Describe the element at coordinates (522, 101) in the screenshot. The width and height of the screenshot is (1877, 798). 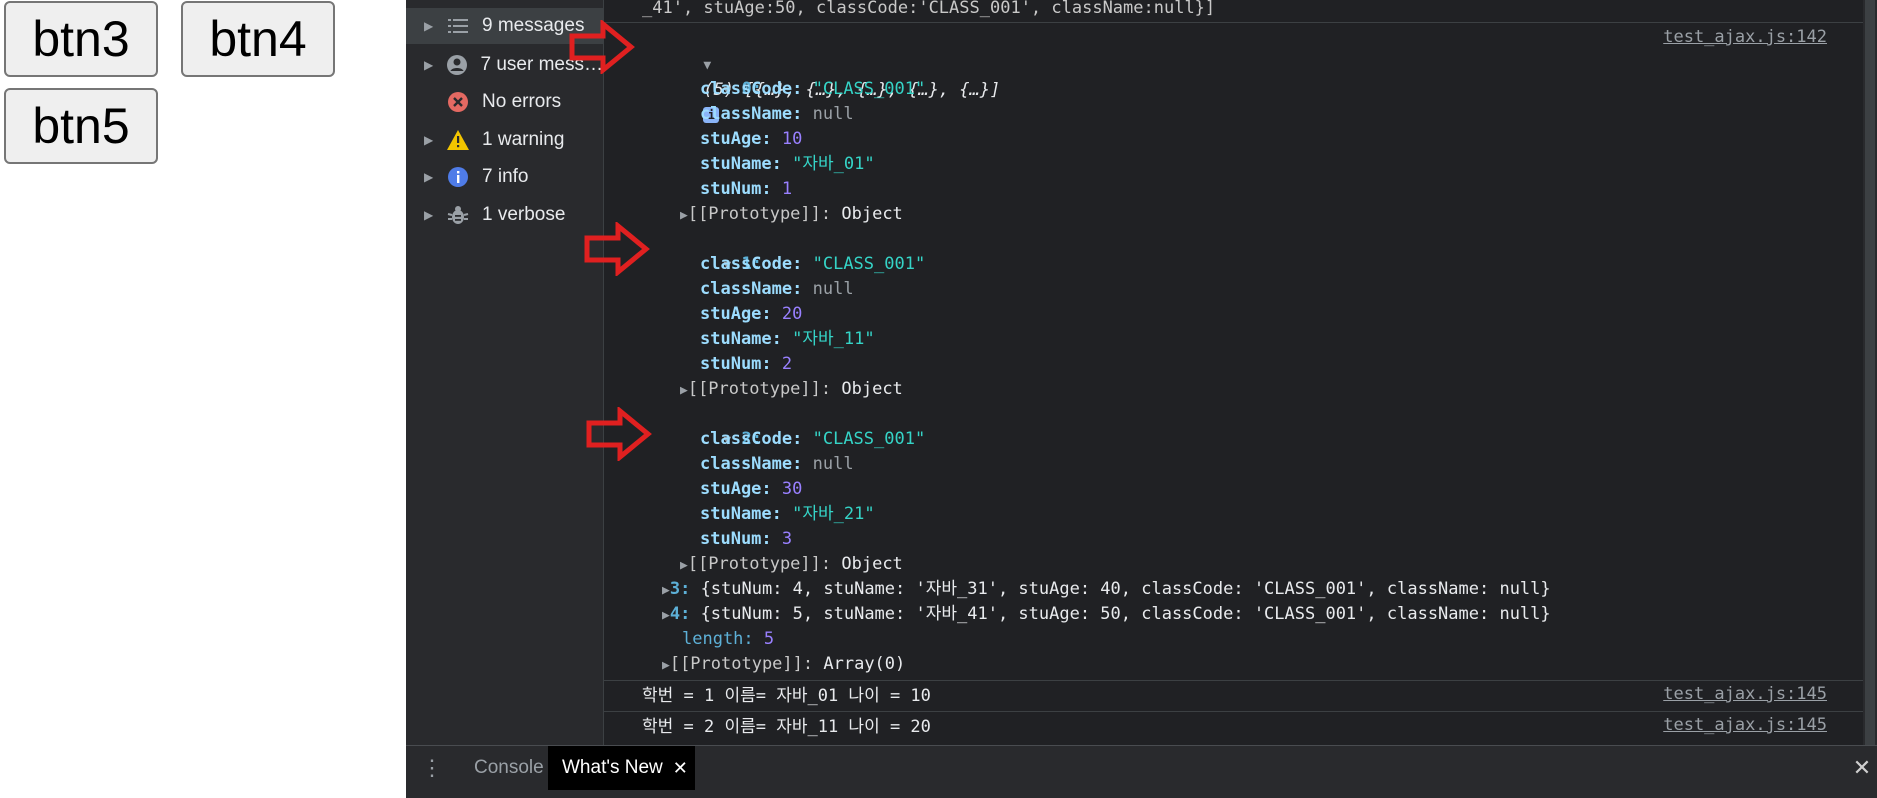
I see `sidebar-item-label: No errors` at that location.